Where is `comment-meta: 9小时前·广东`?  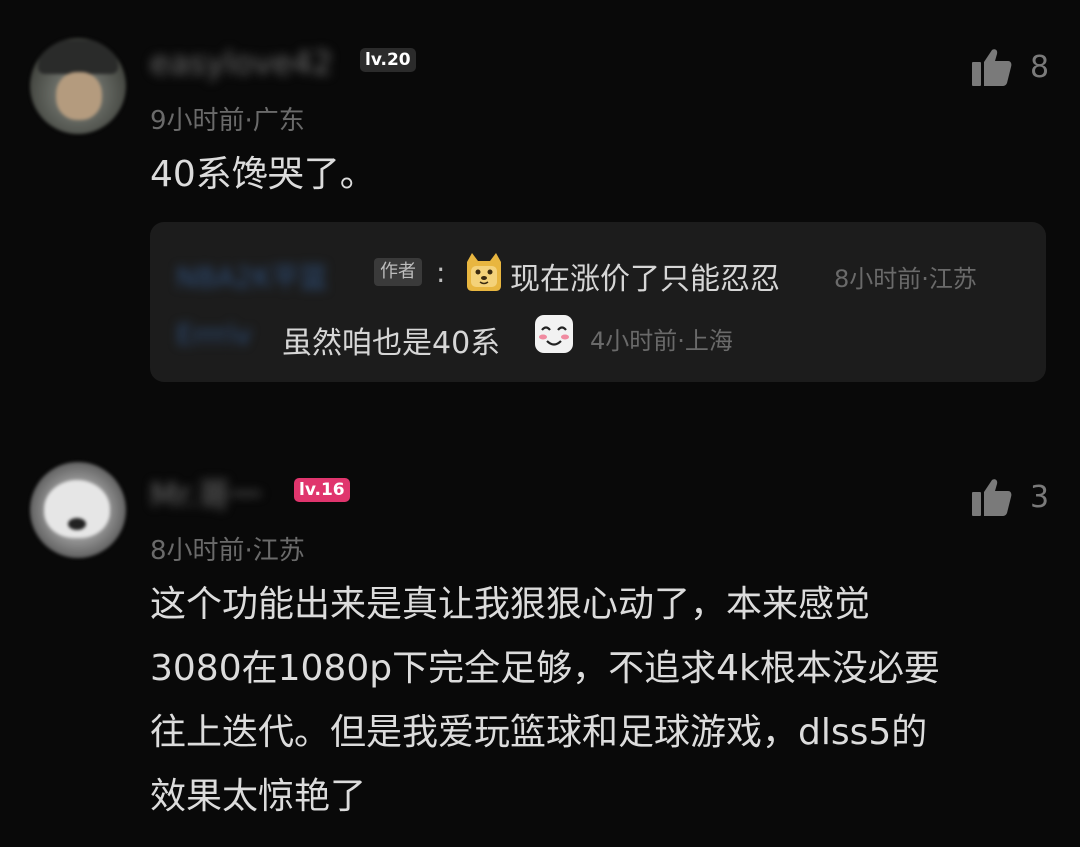
comment-meta: 9小时前·广东 is located at coordinates (227, 121).